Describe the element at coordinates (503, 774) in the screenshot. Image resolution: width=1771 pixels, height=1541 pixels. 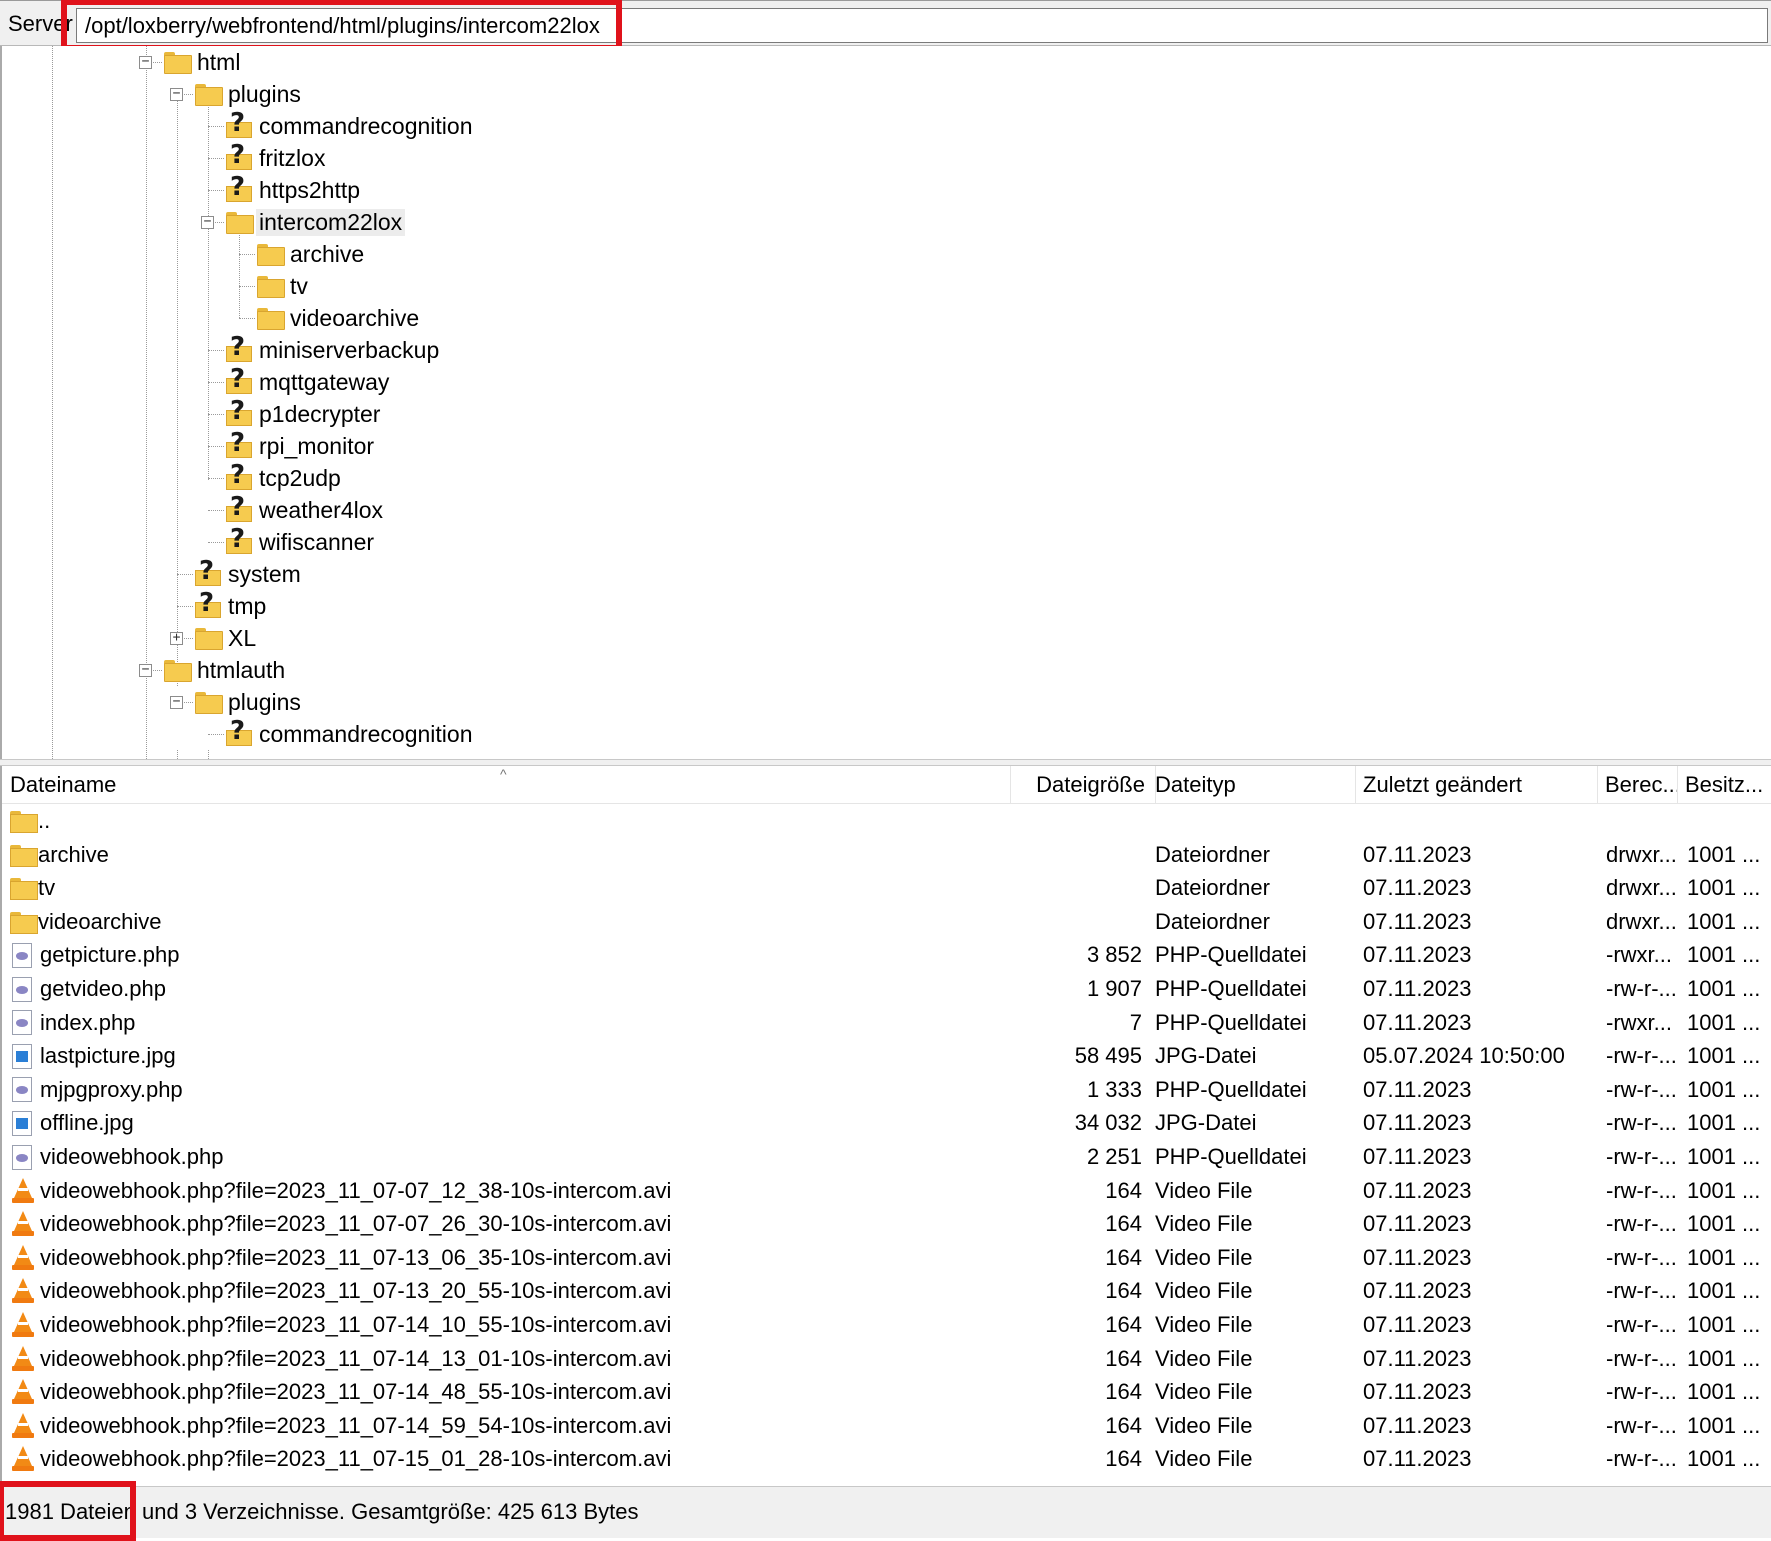
I see `sort-ascending-icon: ^` at that location.